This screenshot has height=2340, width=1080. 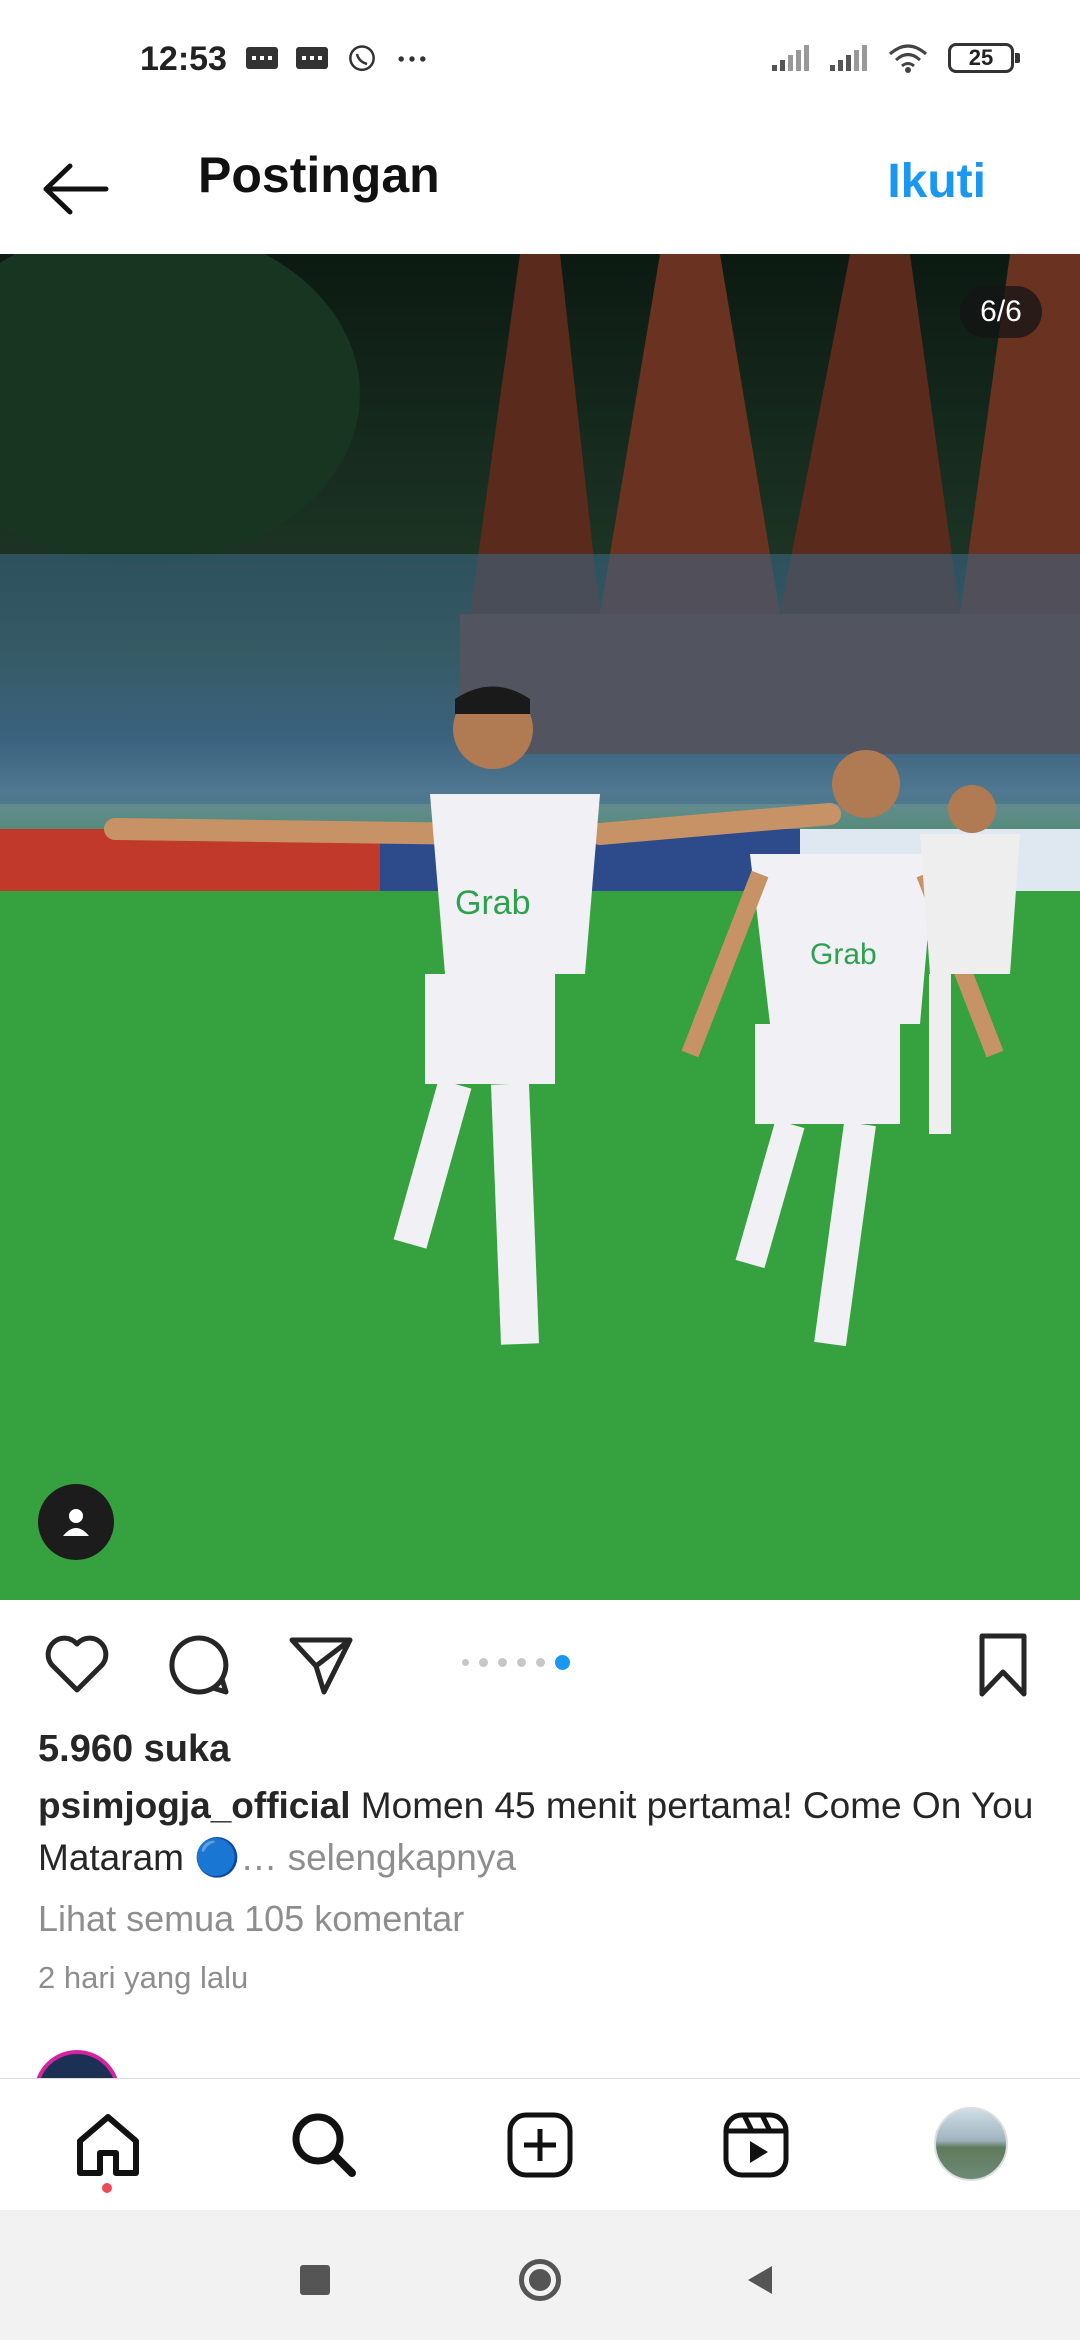 What do you see at coordinates (77, 1665) in the screenshot?
I see `heart-icon` at bounding box center [77, 1665].